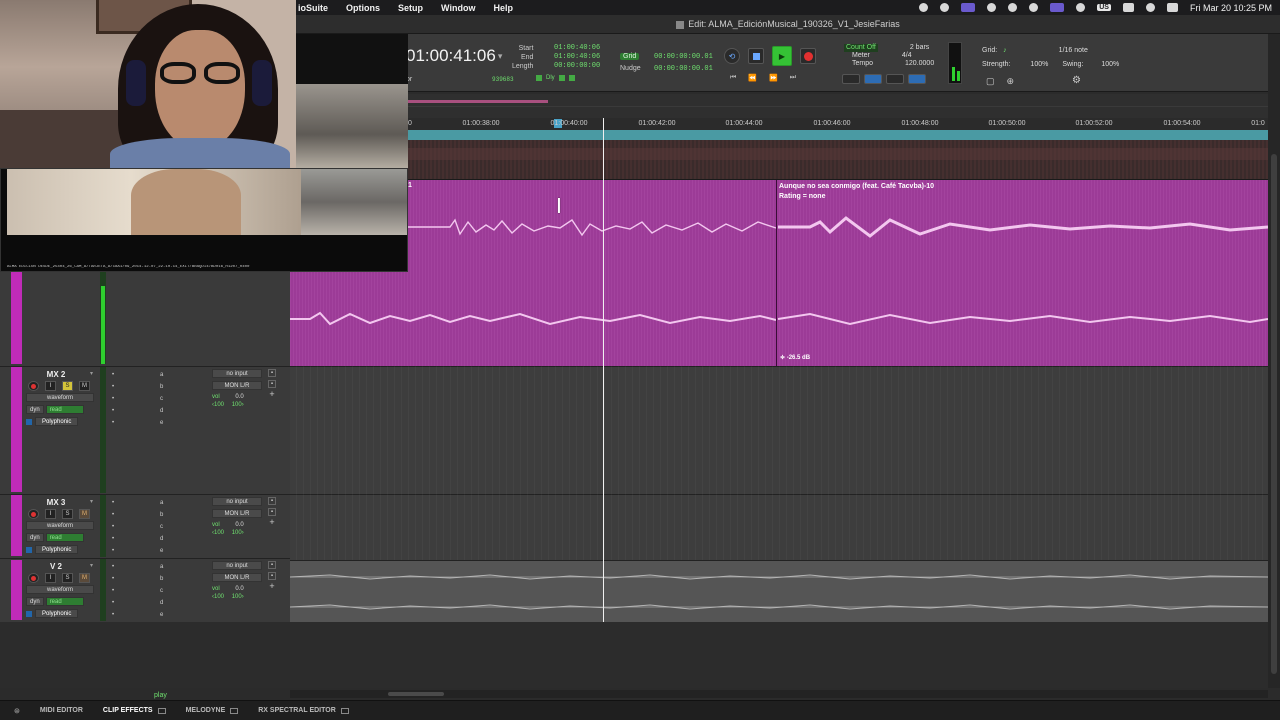 The image size is (1280, 720). I want to click on record-status-icon, so click(924, 7).